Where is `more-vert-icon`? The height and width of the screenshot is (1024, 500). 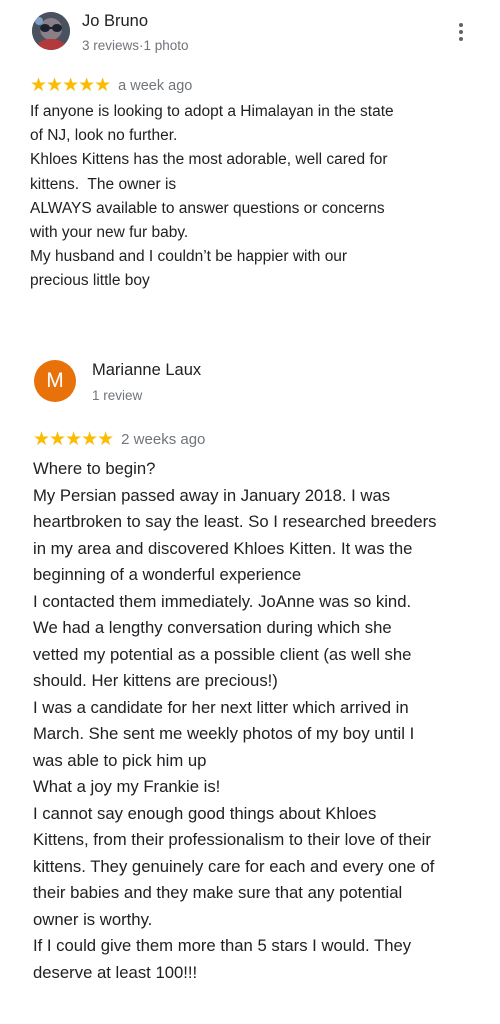
more-vert-icon is located at coordinates (461, 32).